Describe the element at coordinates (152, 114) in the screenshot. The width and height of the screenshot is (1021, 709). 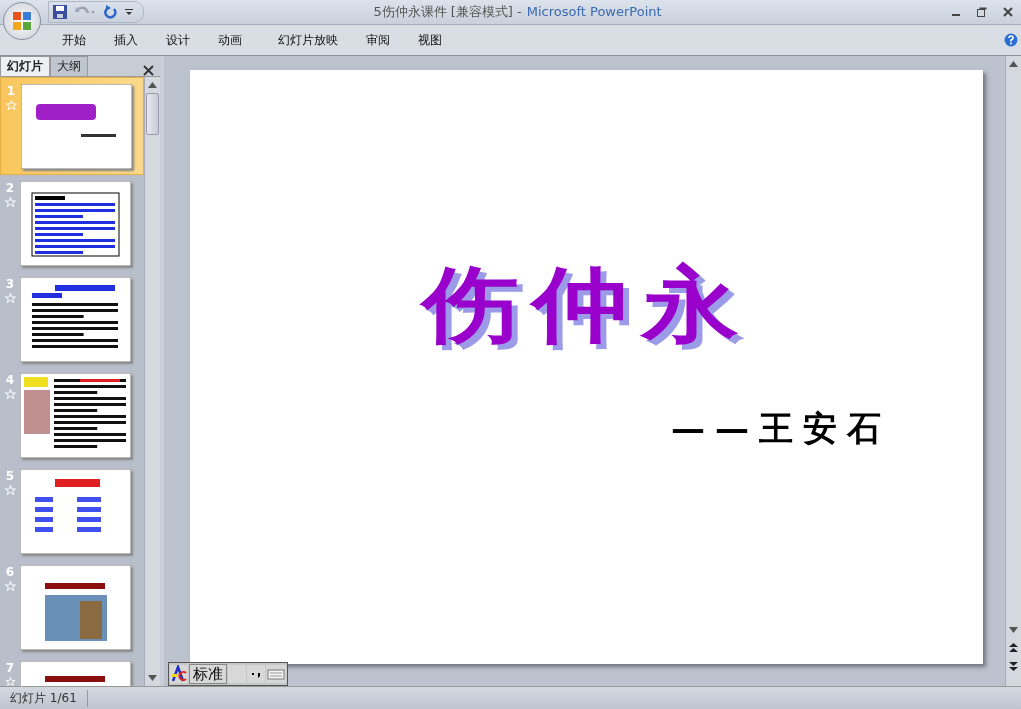
I see `scroll-thumb` at that location.